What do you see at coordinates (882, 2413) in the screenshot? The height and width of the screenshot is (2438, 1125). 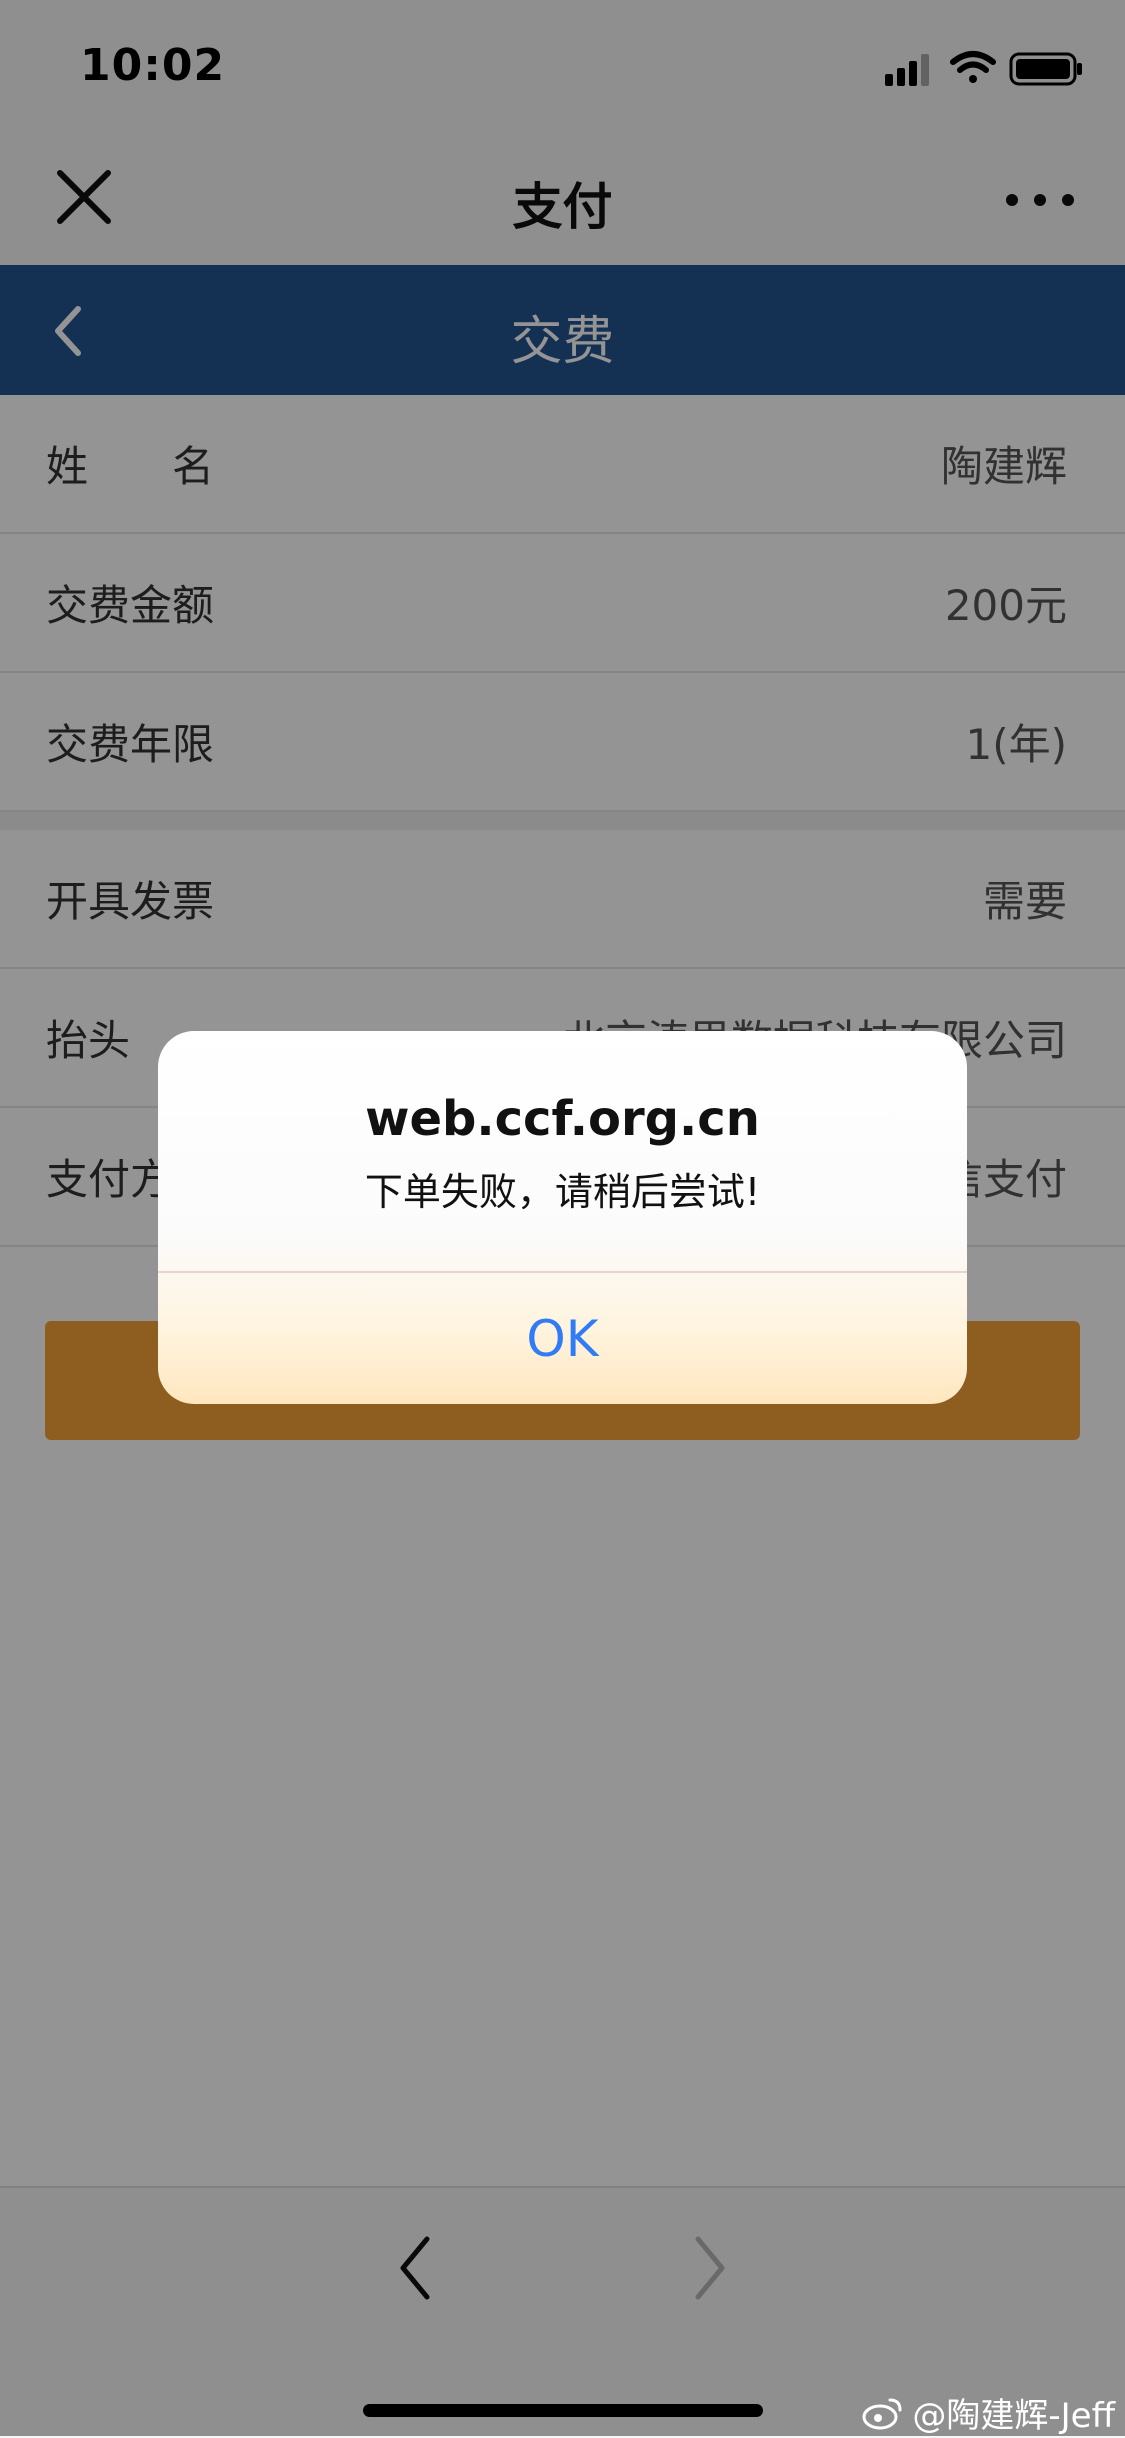 I see `weibo-icon` at bounding box center [882, 2413].